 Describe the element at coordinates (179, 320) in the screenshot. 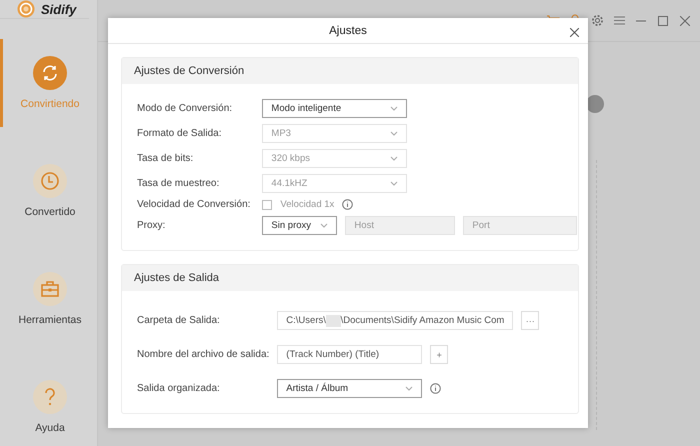

I see `field-label: Carpeta de Salida:` at that location.